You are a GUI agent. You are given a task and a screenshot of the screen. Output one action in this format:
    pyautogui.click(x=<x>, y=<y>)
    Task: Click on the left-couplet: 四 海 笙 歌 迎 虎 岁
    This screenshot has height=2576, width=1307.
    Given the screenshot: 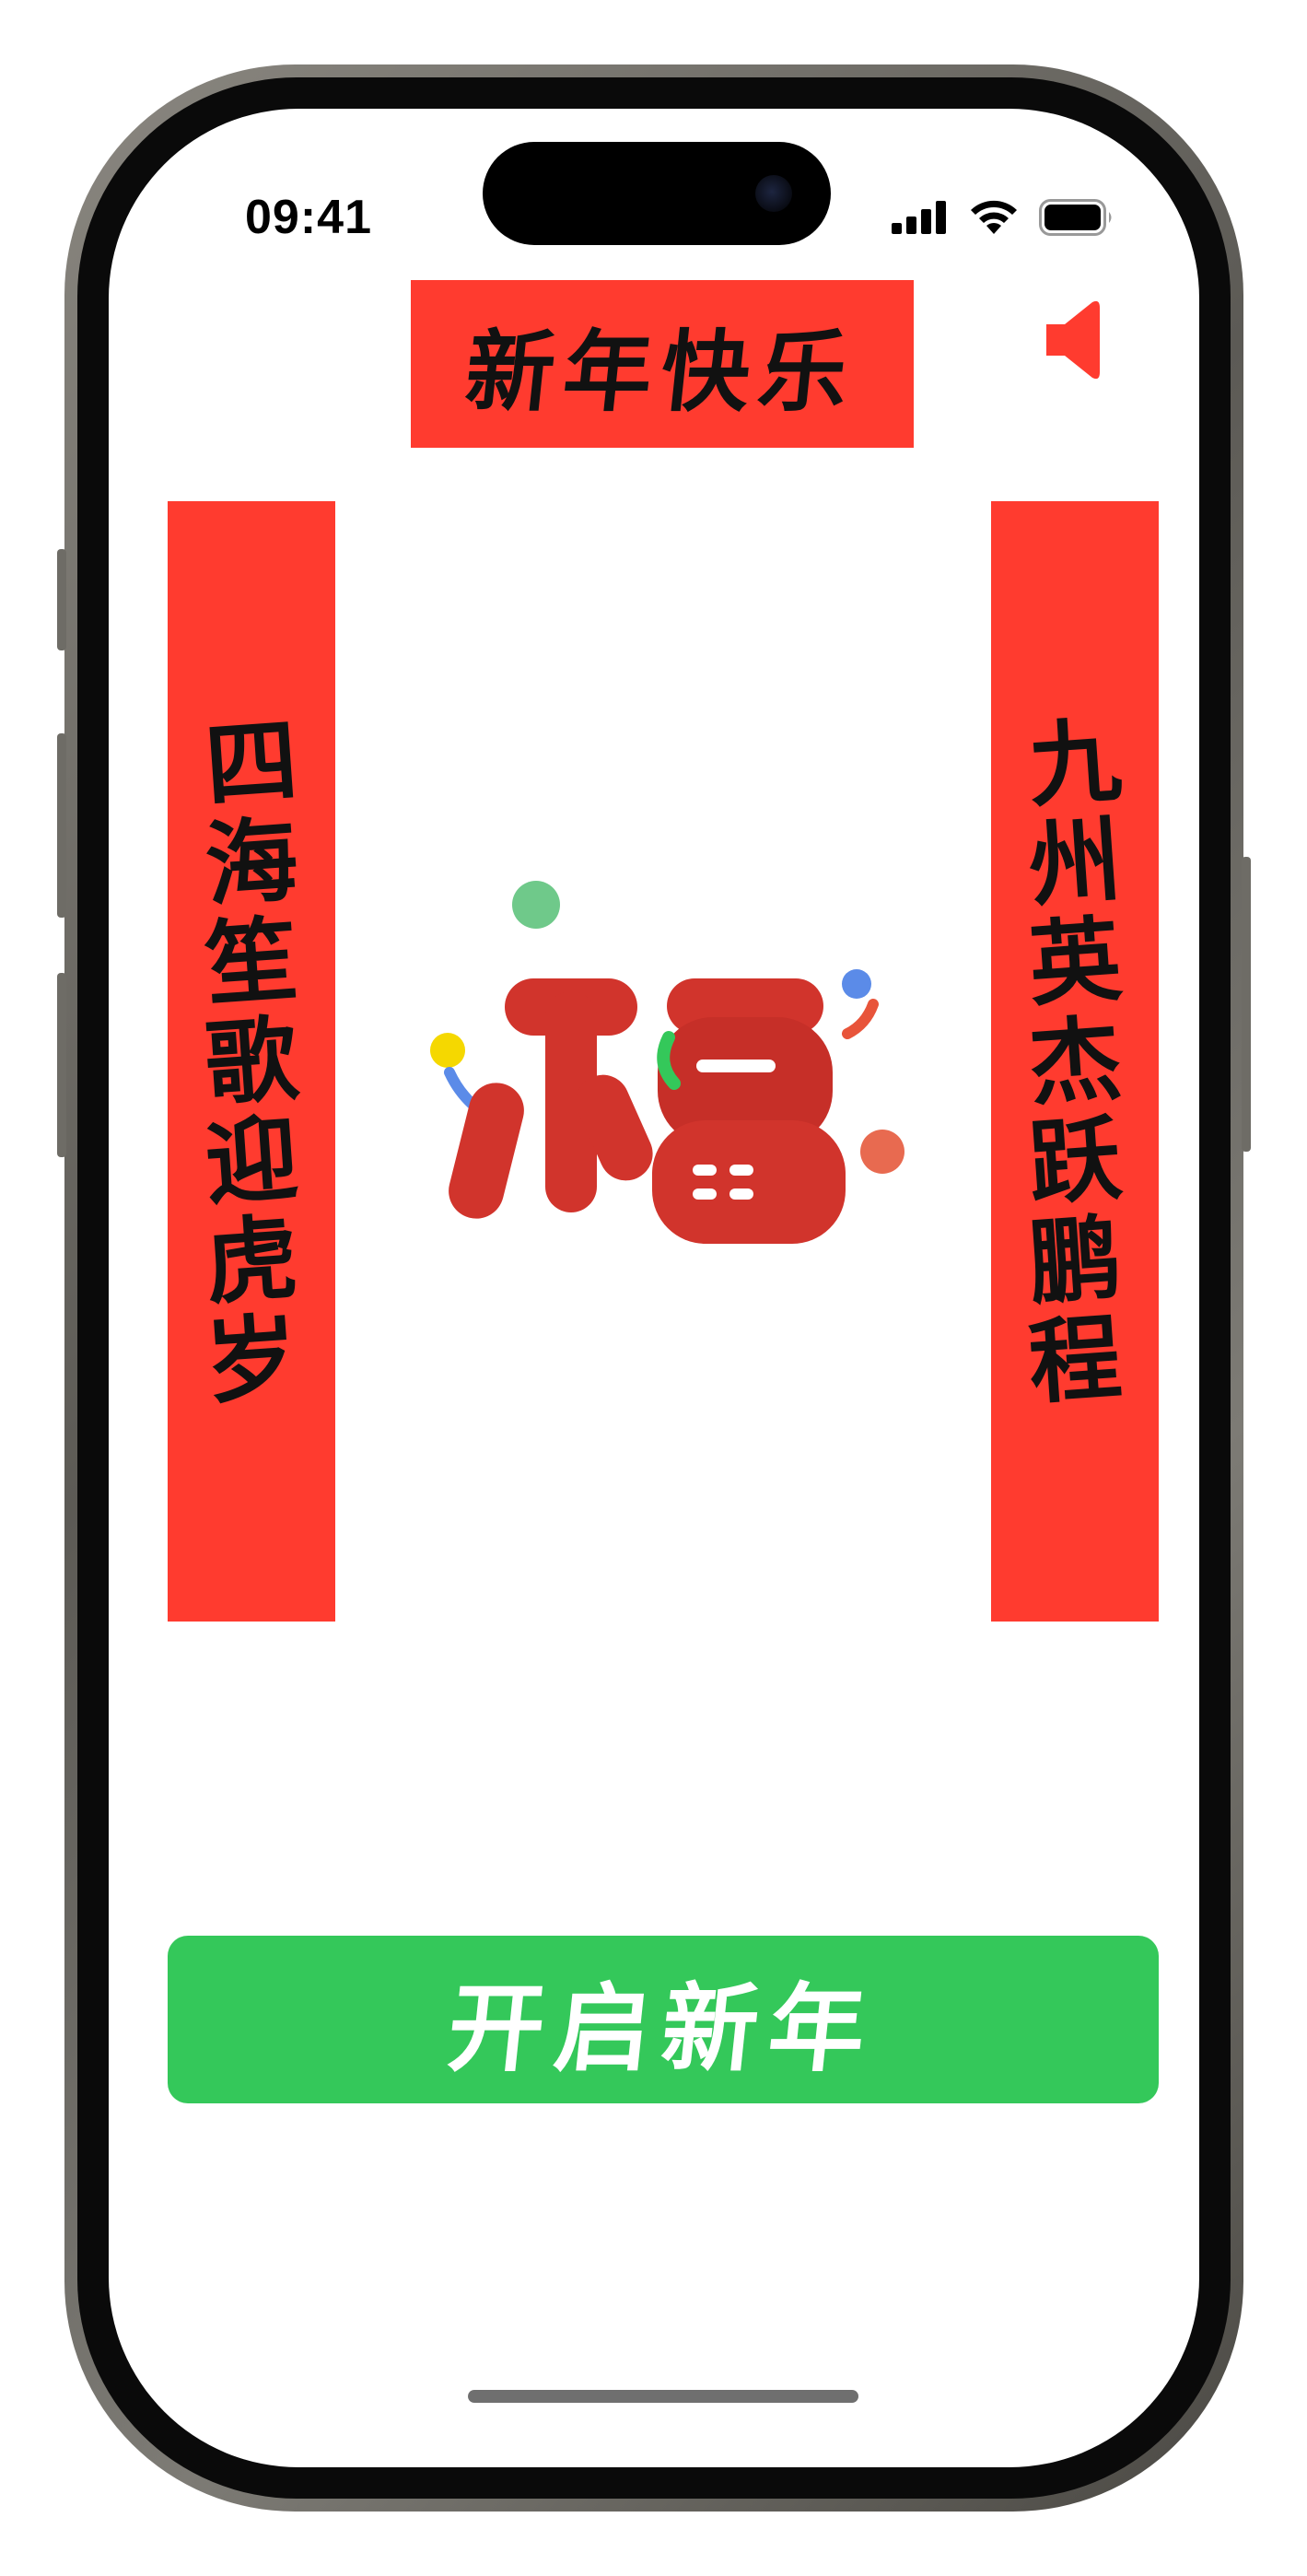 What is the action you would take?
    pyautogui.click(x=252, y=1061)
    